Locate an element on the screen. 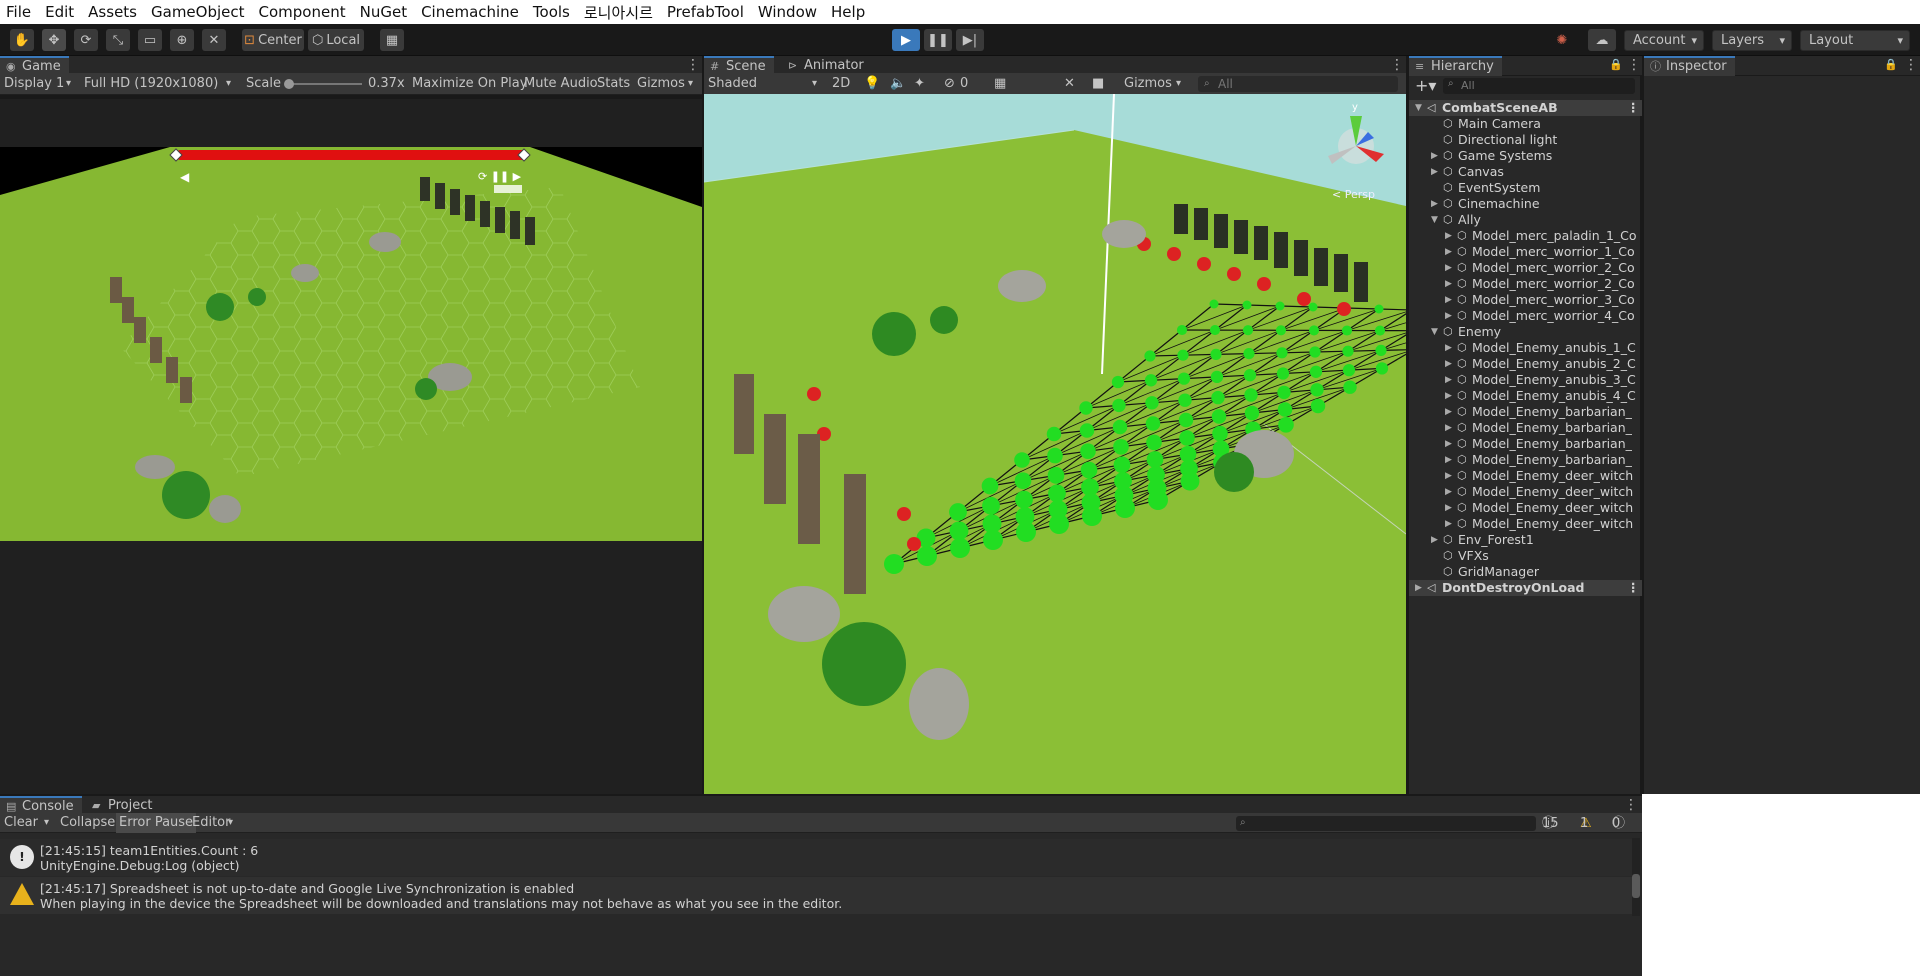 This screenshot has width=1920, height=976. hierarchy-item-3: ▶ ⬡ Canvas is located at coordinates (1525, 172).